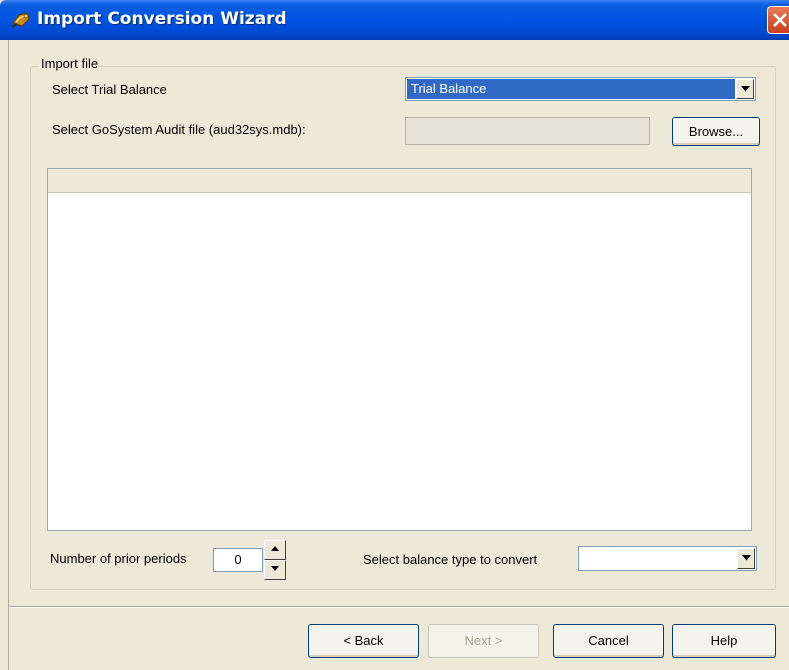 The image size is (789, 670). I want to click on audit-file-path-field, so click(527, 131).